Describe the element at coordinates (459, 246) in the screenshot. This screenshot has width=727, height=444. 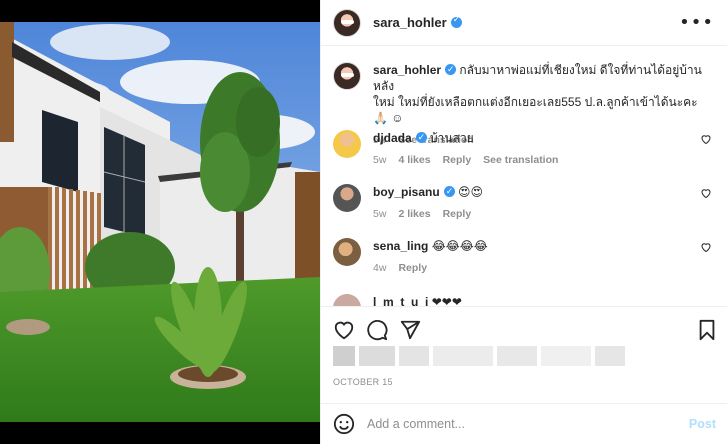
I see `comment-text: 😂😂😂😂` at that location.